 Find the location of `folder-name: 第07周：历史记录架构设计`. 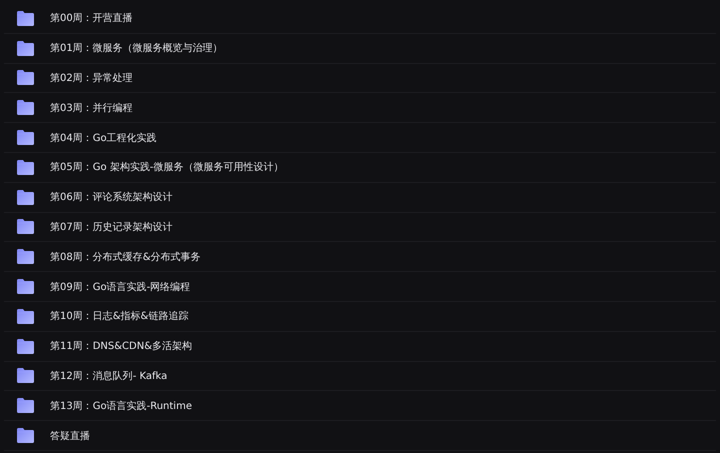

folder-name: 第07周：历史记录架构设计 is located at coordinates (111, 227).